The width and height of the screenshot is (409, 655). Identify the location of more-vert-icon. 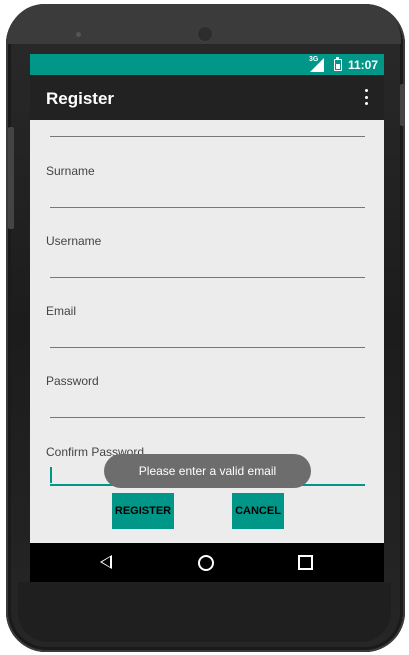
(366, 97).